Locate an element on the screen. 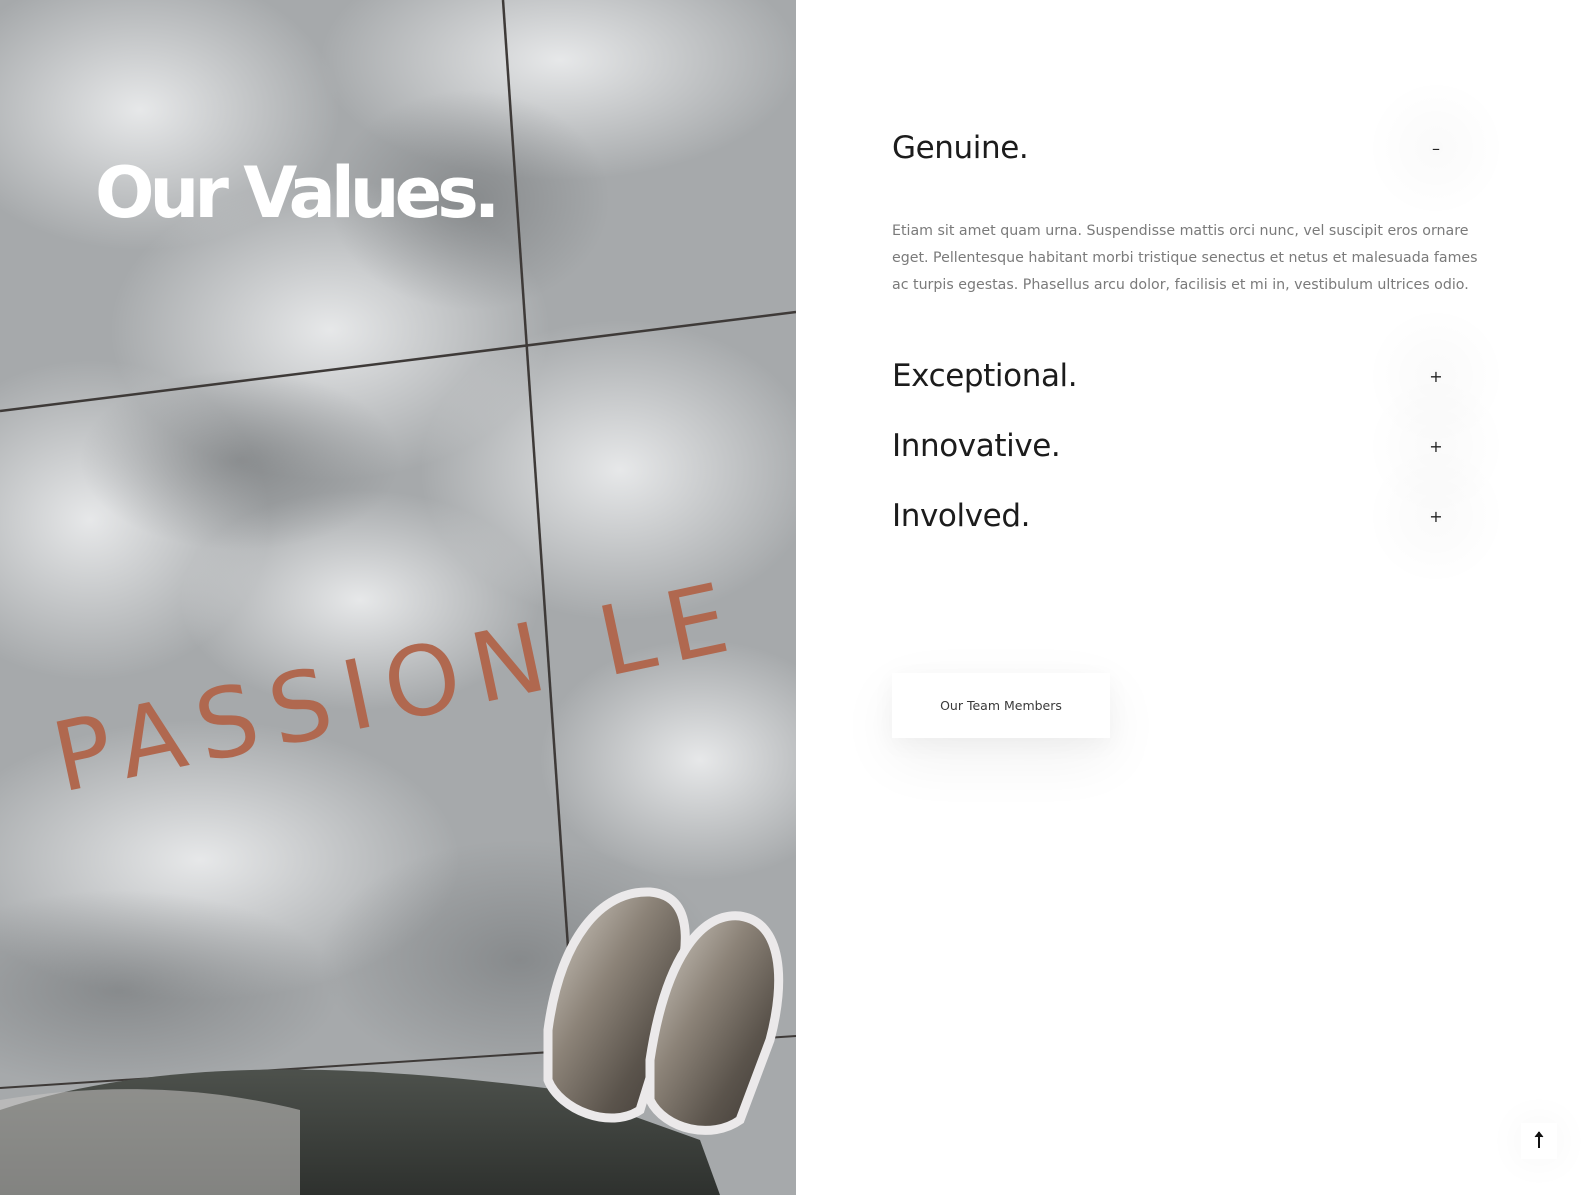 This screenshot has width=1582, height=1195. svg-text: PASSION LE is located at coordinates (397, 686).